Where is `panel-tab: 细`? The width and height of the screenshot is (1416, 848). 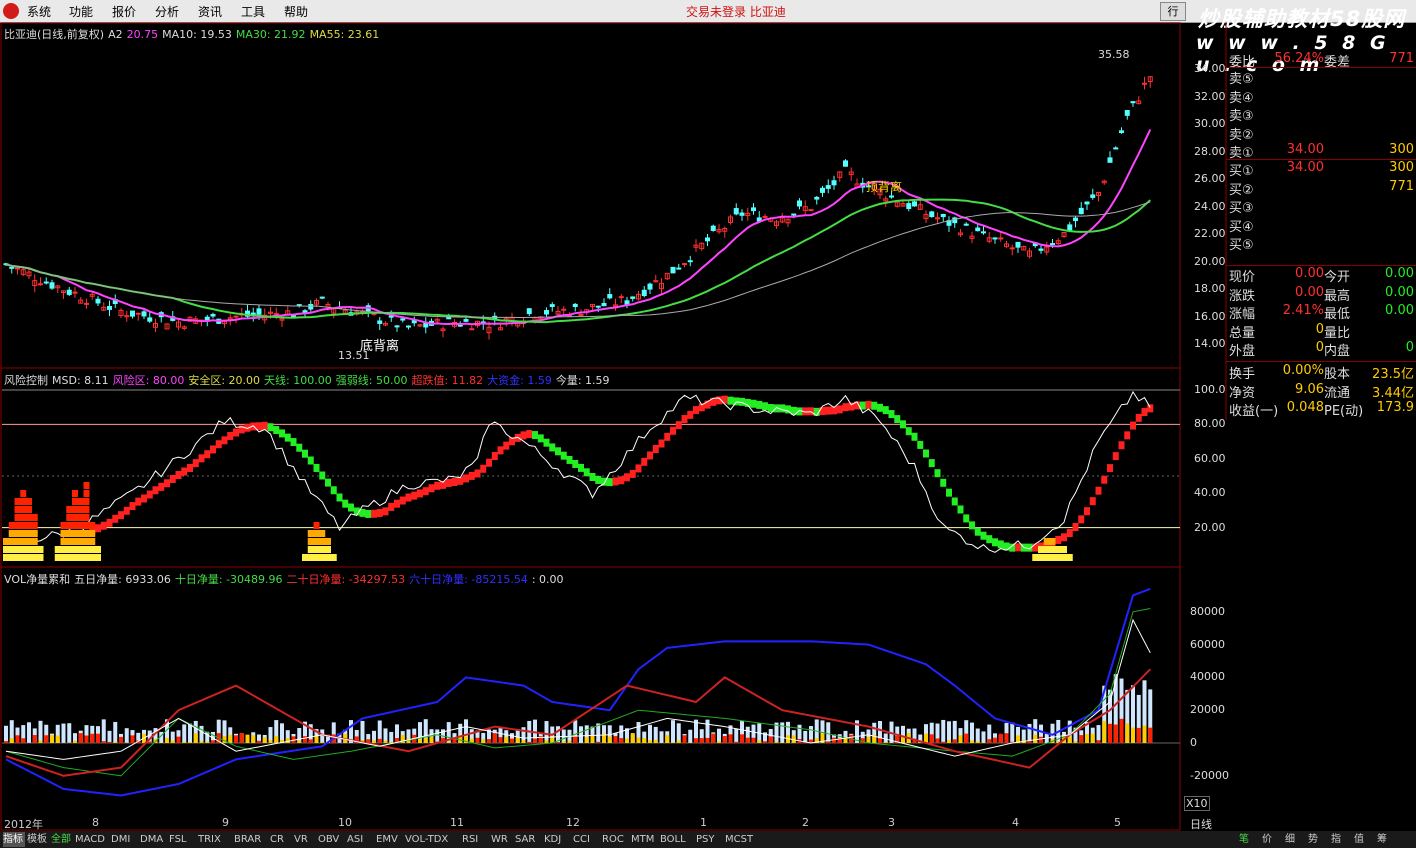 panel-tab: 细 is located at coordinates (1290, 839).